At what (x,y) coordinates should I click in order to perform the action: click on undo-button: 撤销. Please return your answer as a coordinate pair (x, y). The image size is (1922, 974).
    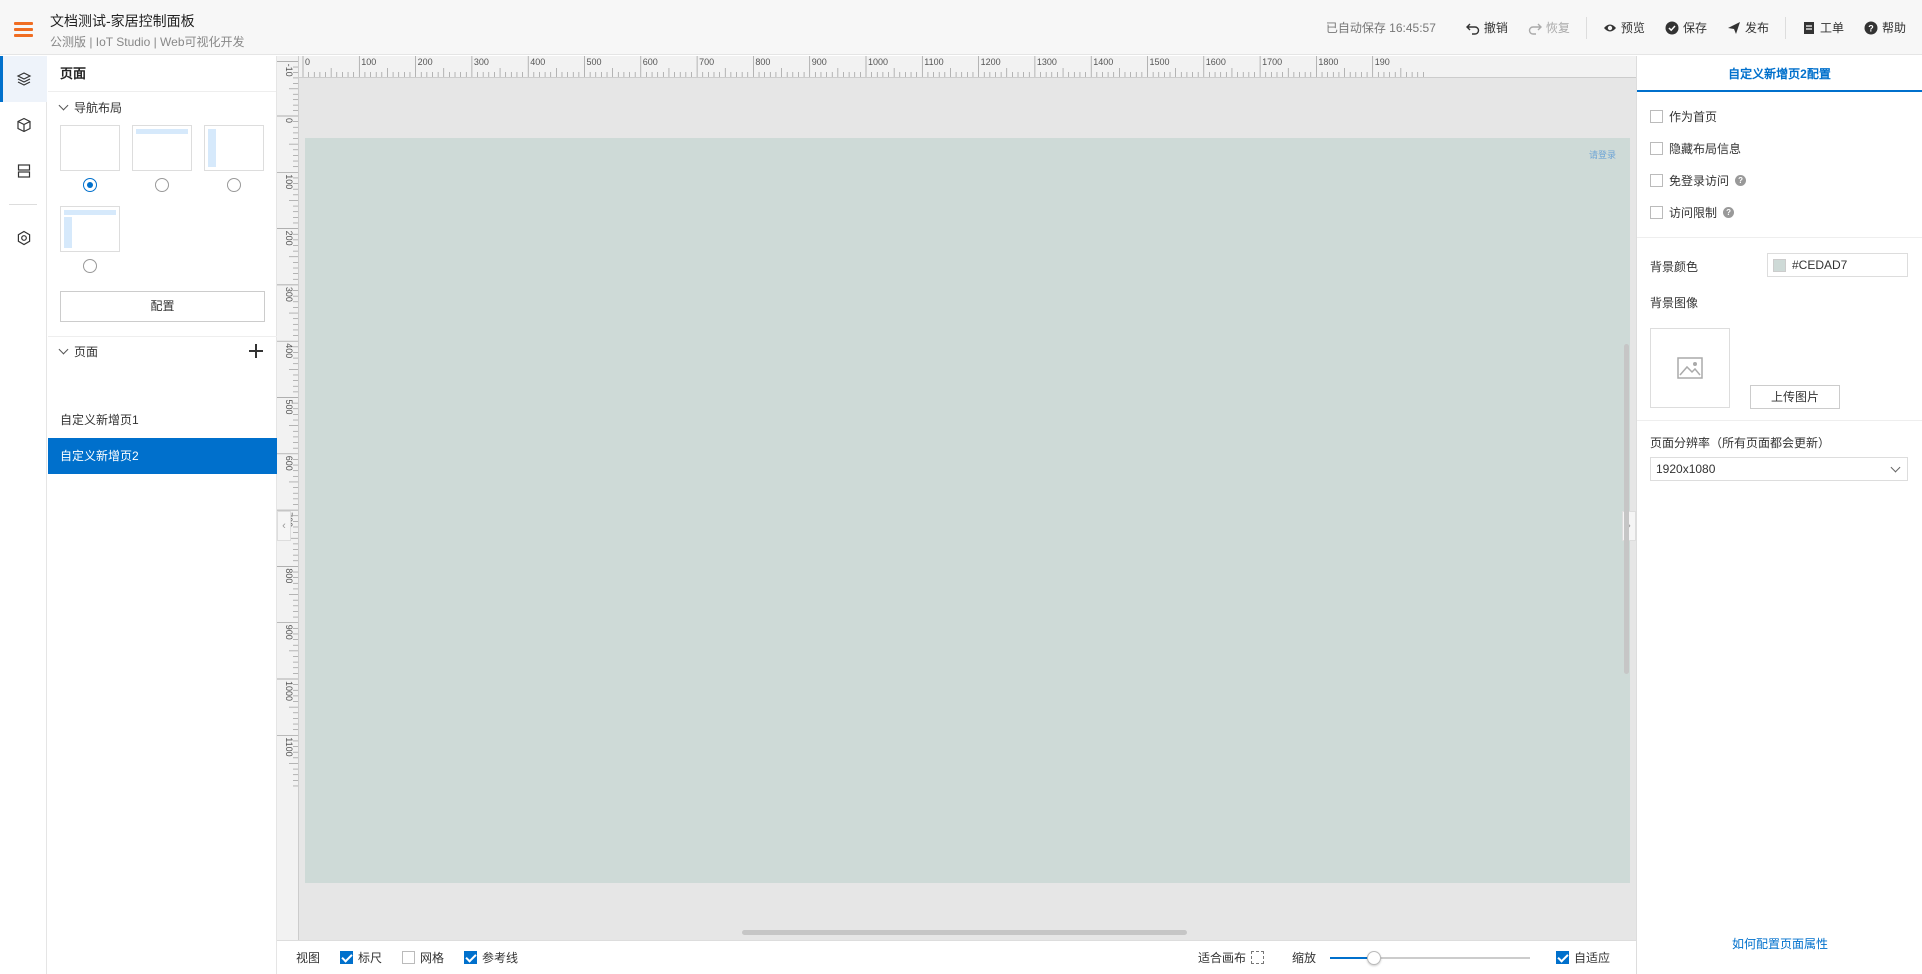
    Looking at the image, I should click on (1487, 27).